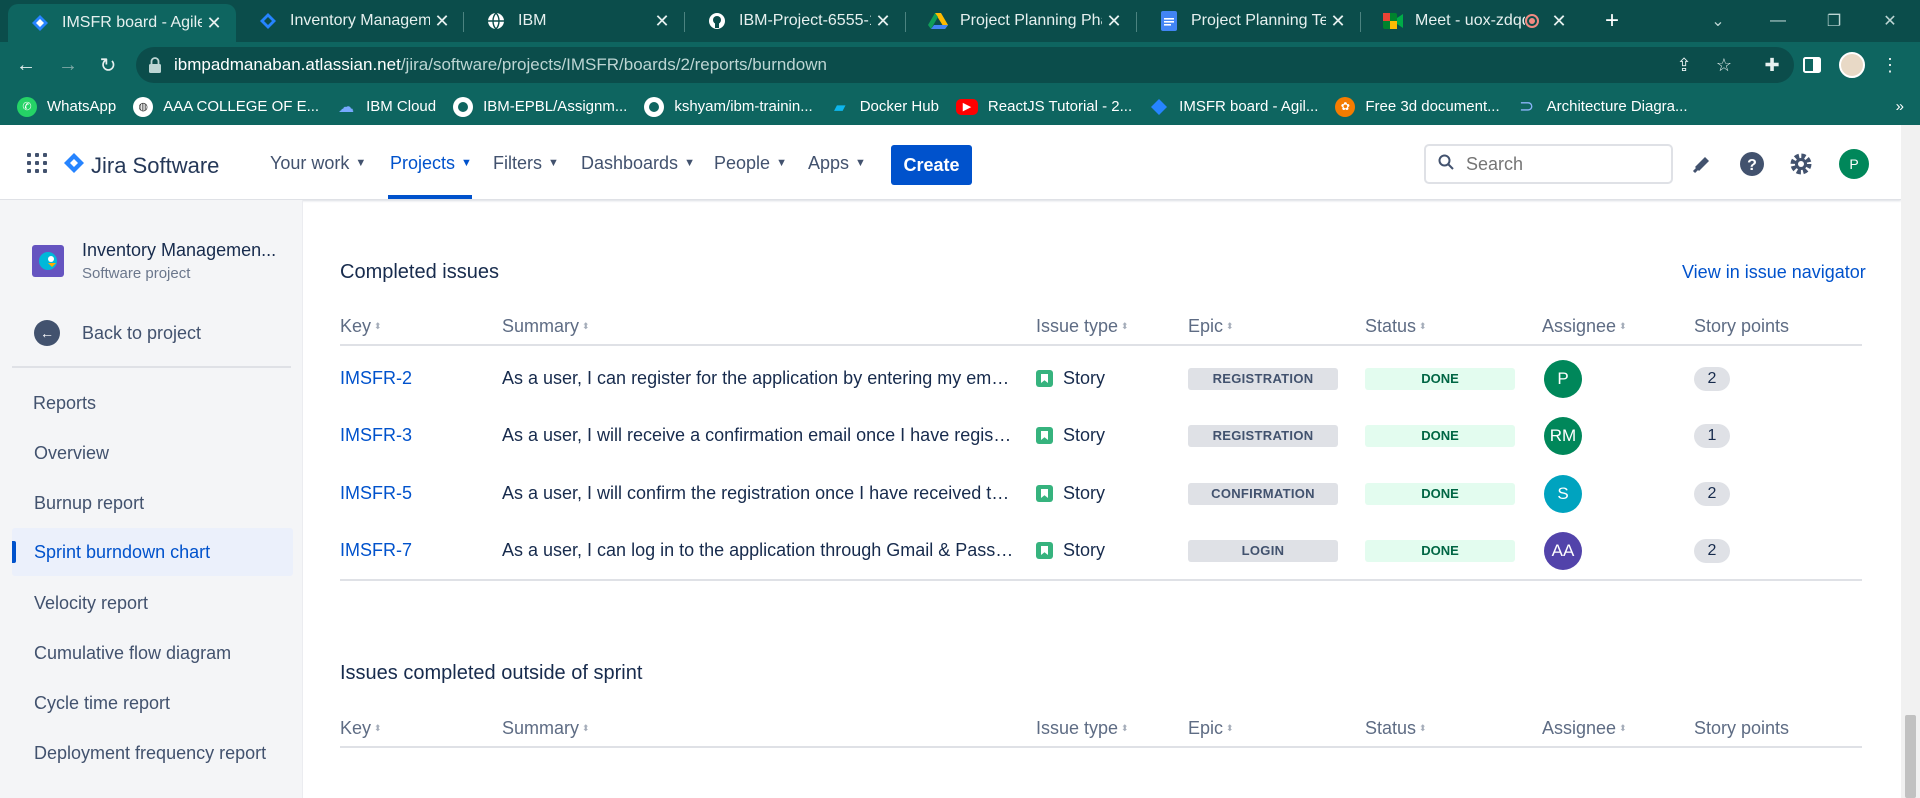 The height and width of the screenshot is (798, 1920). I want to click on sidebar-item-sprint-burndown: Sprint burndown chart, so click(152, 552).